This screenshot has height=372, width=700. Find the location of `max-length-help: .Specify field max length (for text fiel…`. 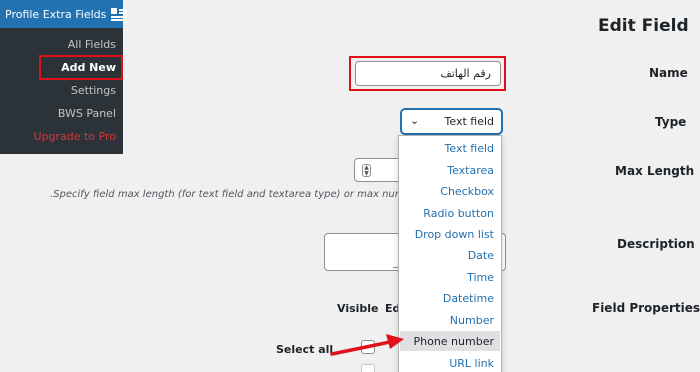

max-length-help: .Specify field max length (for text fiel… is located at coordinates (236, 194).